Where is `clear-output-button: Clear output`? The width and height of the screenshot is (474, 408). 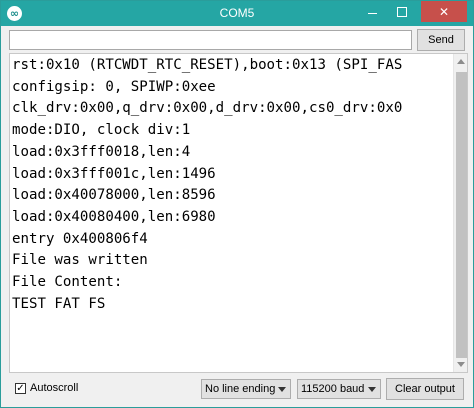 clear-output-button: Clear output is located at coordinates (425, 389).